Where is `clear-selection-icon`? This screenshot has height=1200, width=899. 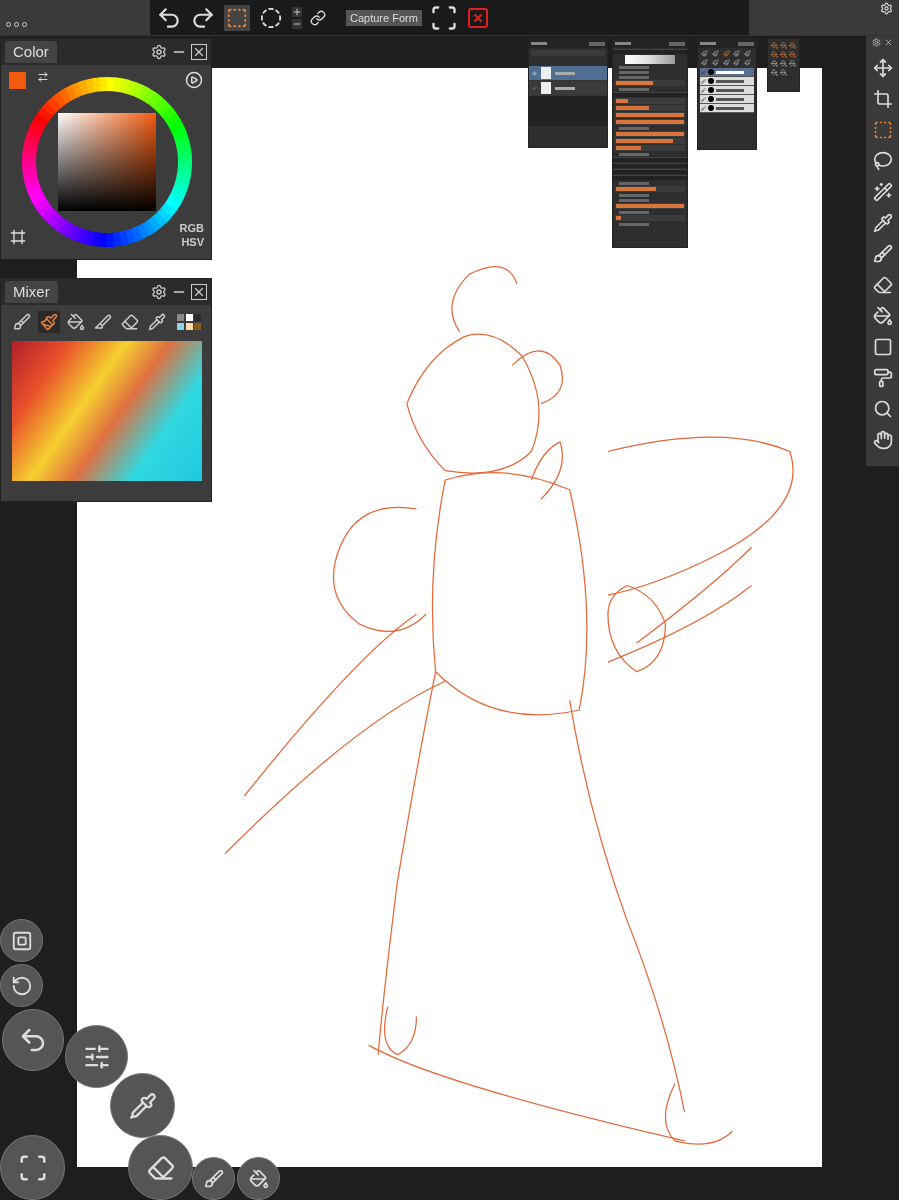
clear-selection-icon is located at coordinates (477, 17).